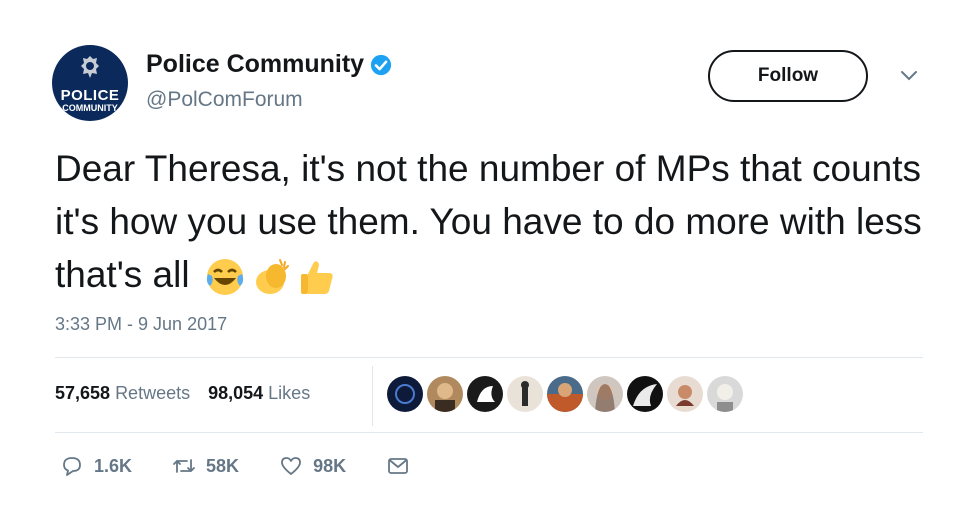 The width and height of the screenshot is (980, 515). I want to click on direct-message-action, so click(398, 466).